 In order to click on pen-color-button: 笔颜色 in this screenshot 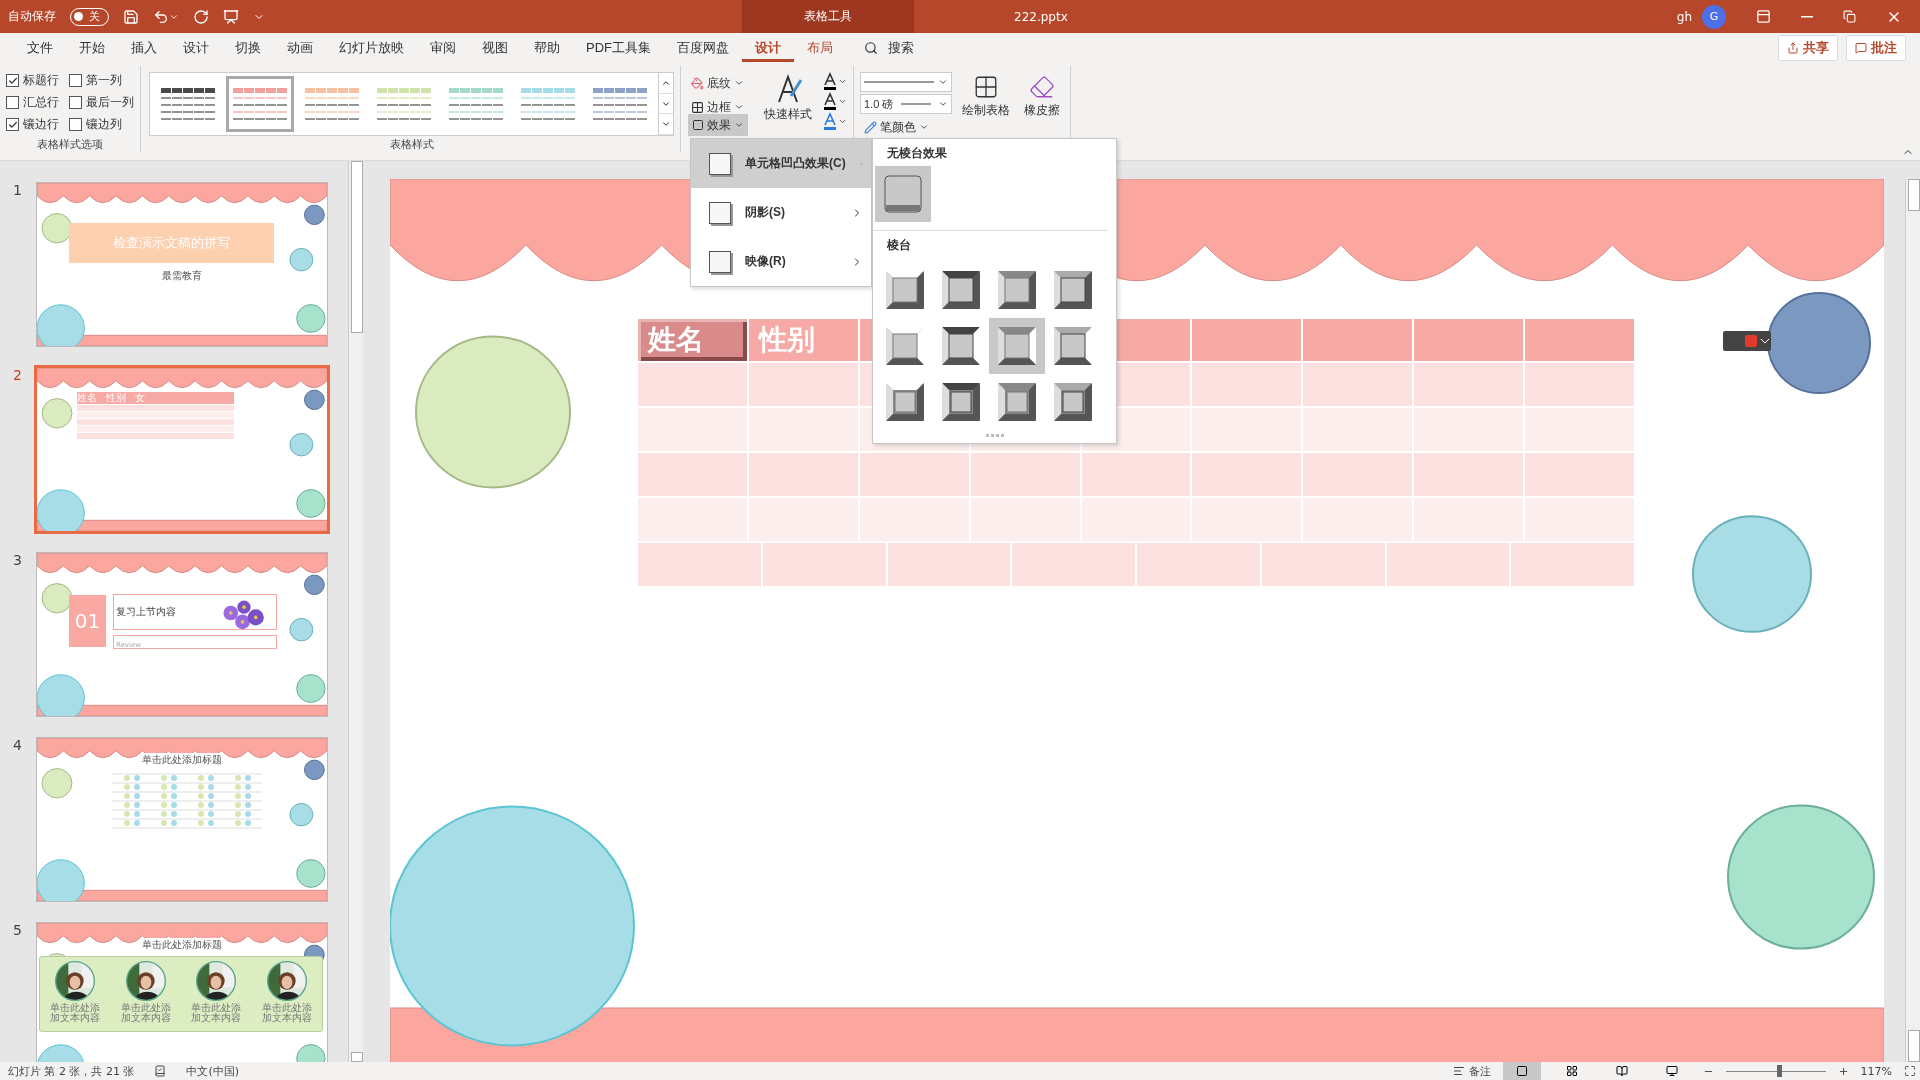, I will do `click(906, 127)`.